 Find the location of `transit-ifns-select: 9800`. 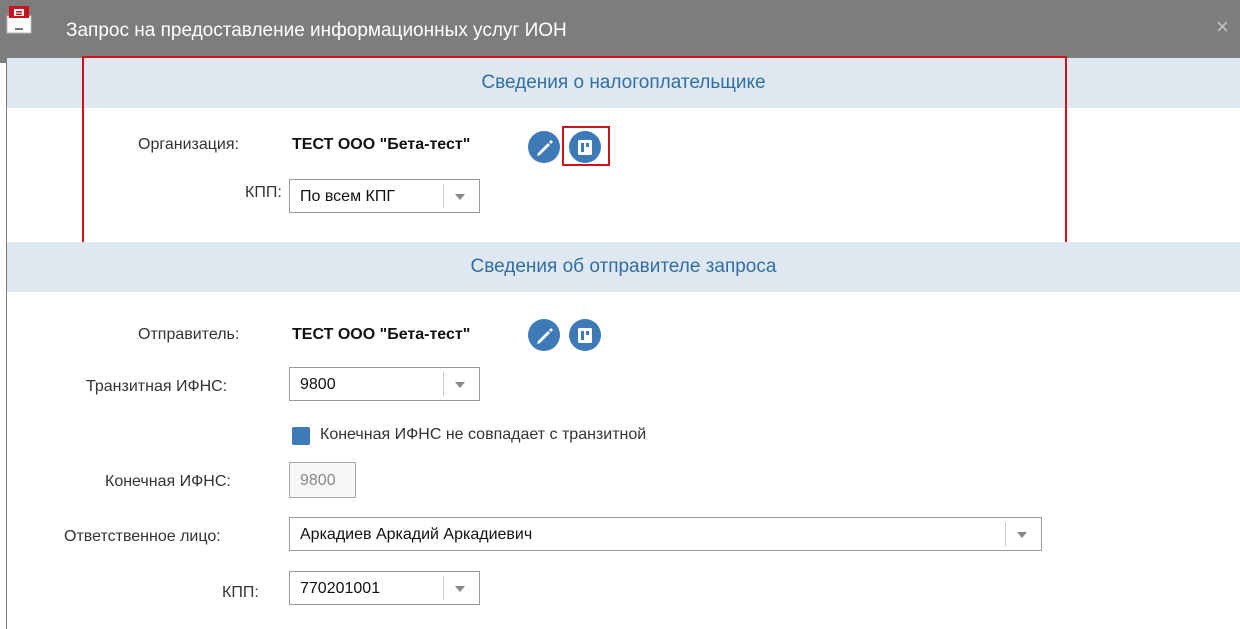

transit-ifns-select: 9800 is located at coordinates (384, 384).